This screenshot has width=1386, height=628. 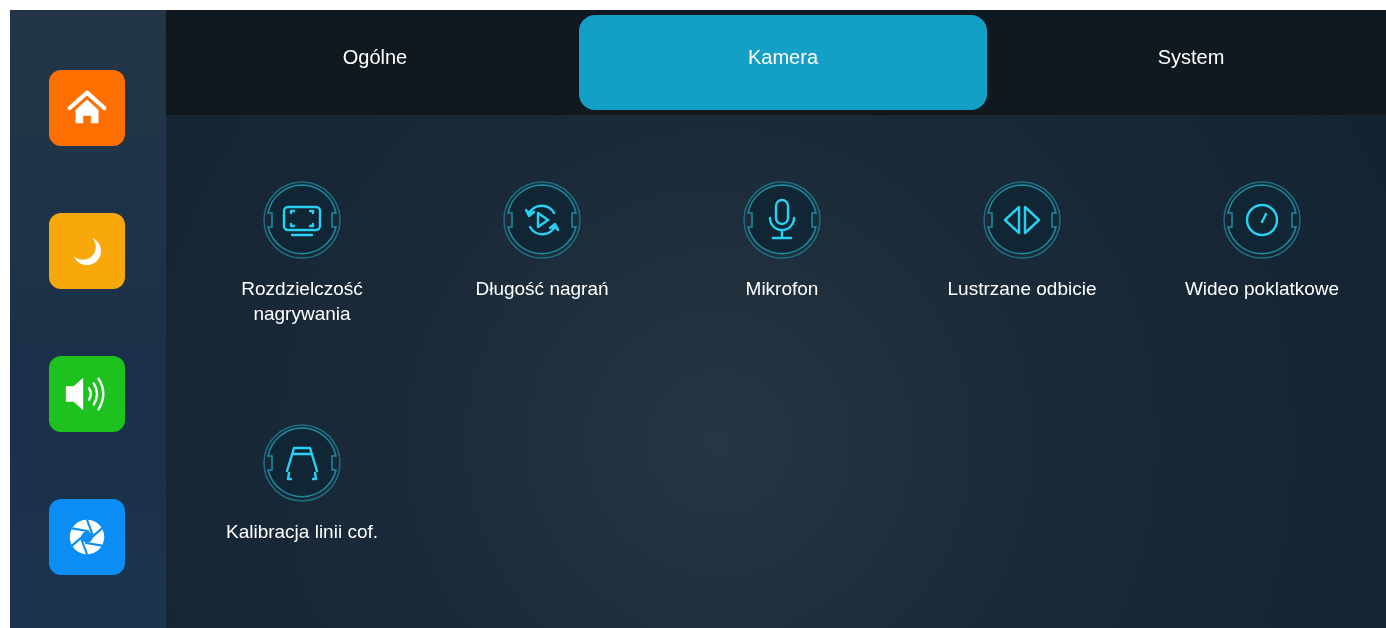 What do you see at coordinates (782, 220) in the screenshot?
I see `microphone-icon` at bounding box center [782, 220].